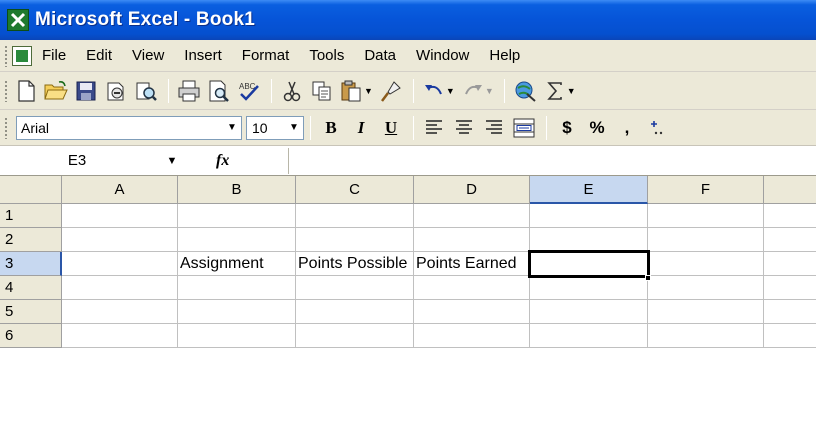 The image size is (816, 440). What do you see at coordinates (120, 240) in the screenshot?
I see `cell-a2` at bounding box center [120, 240].